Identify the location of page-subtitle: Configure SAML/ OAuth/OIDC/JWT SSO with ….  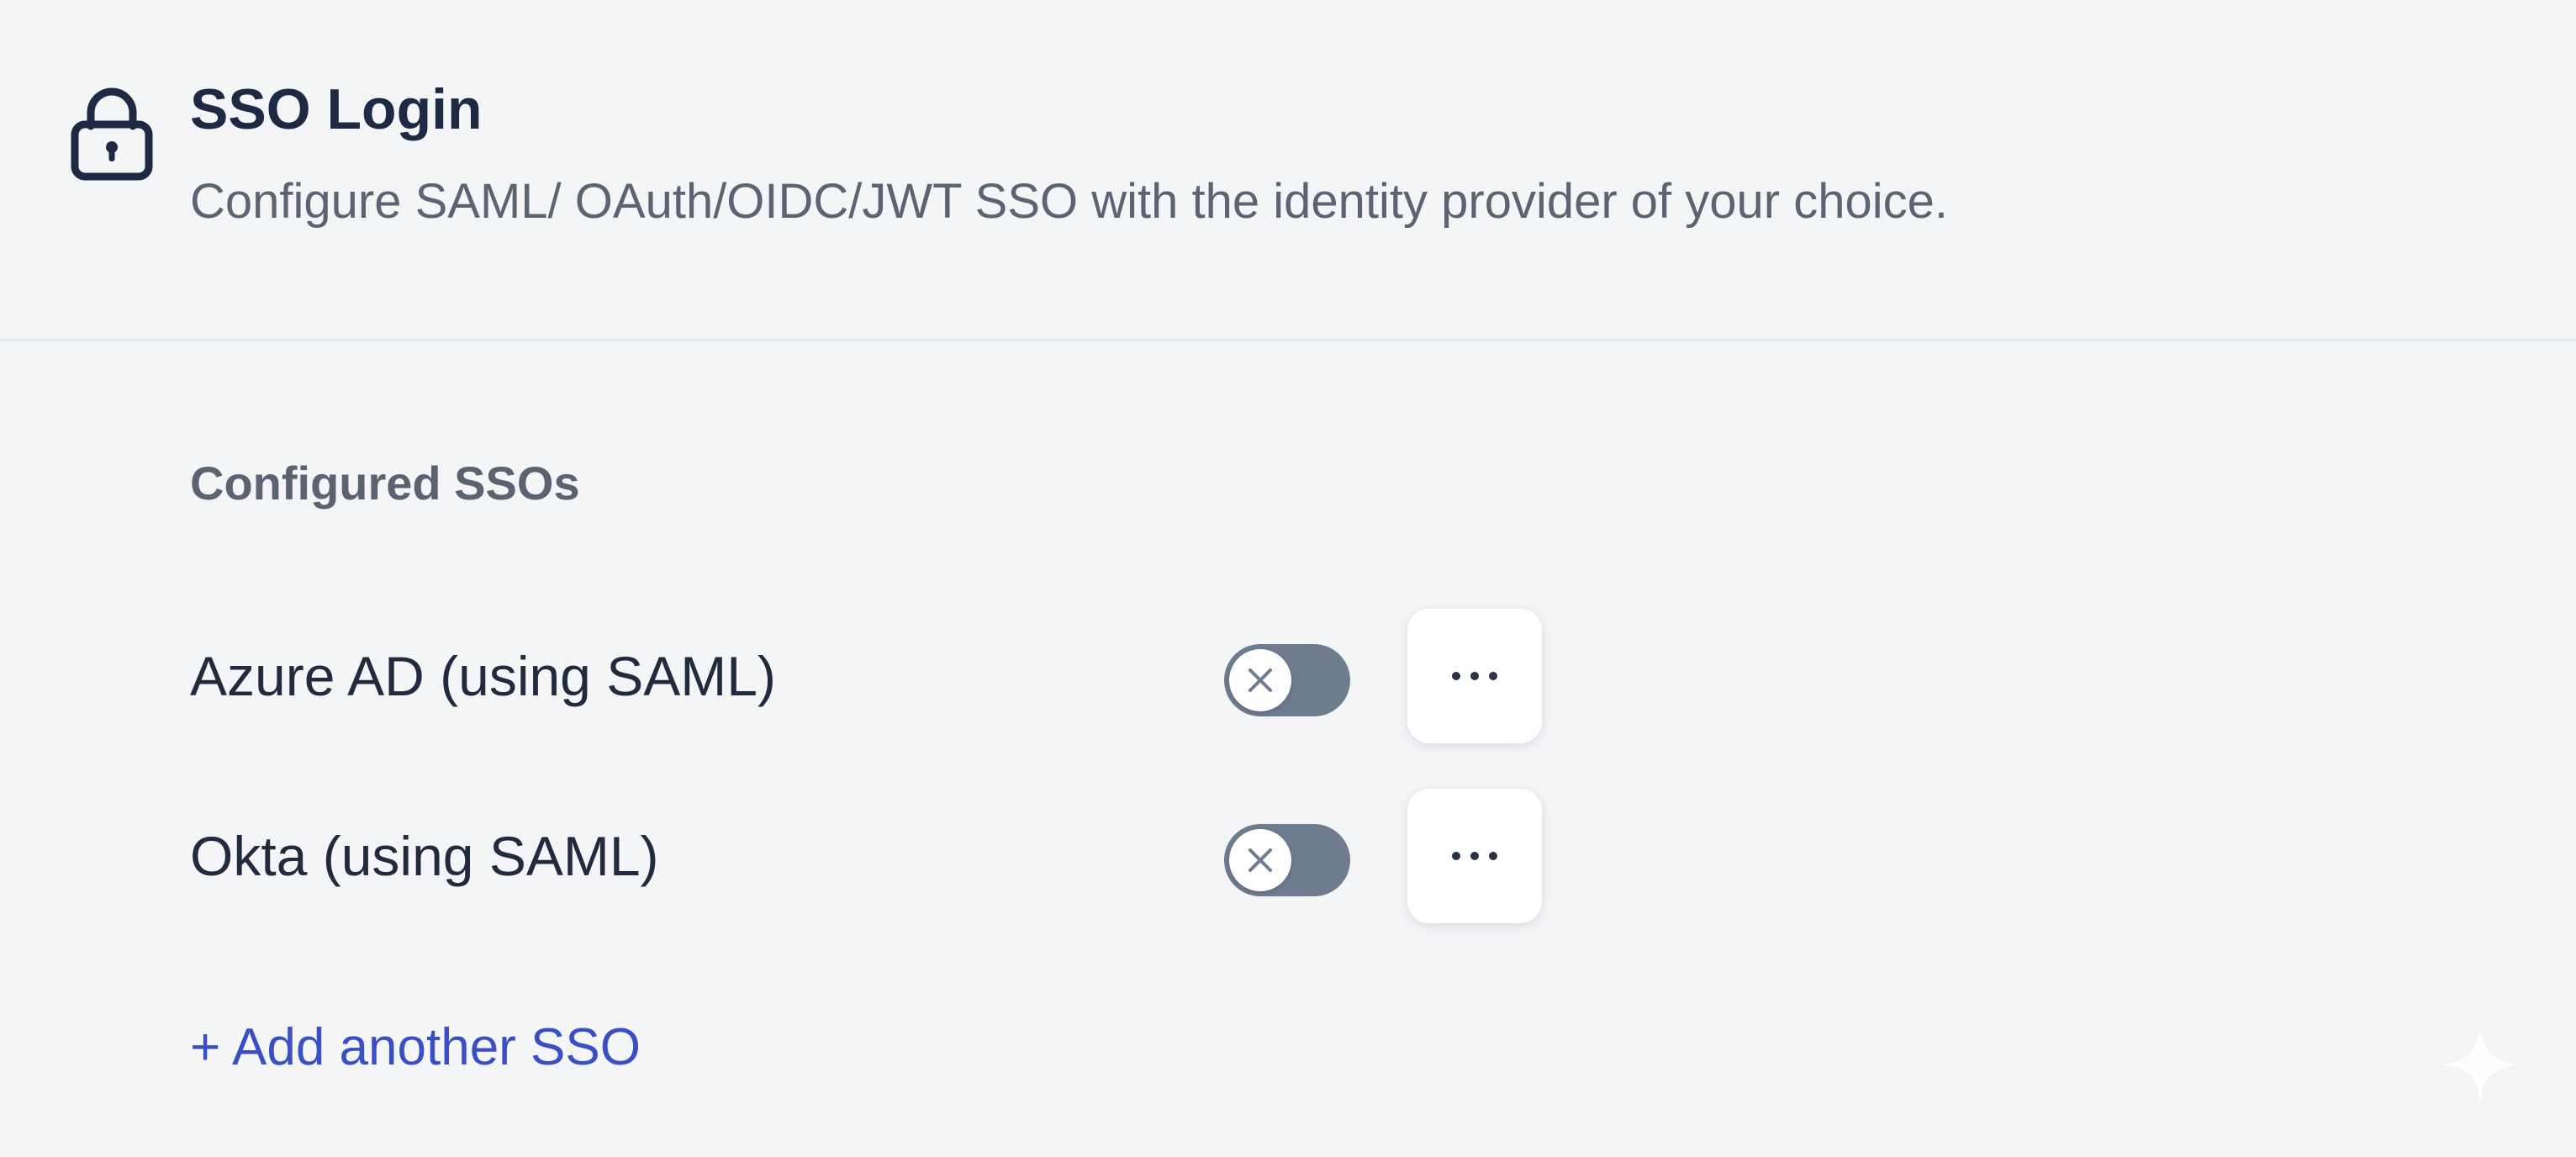
(1069, 201).